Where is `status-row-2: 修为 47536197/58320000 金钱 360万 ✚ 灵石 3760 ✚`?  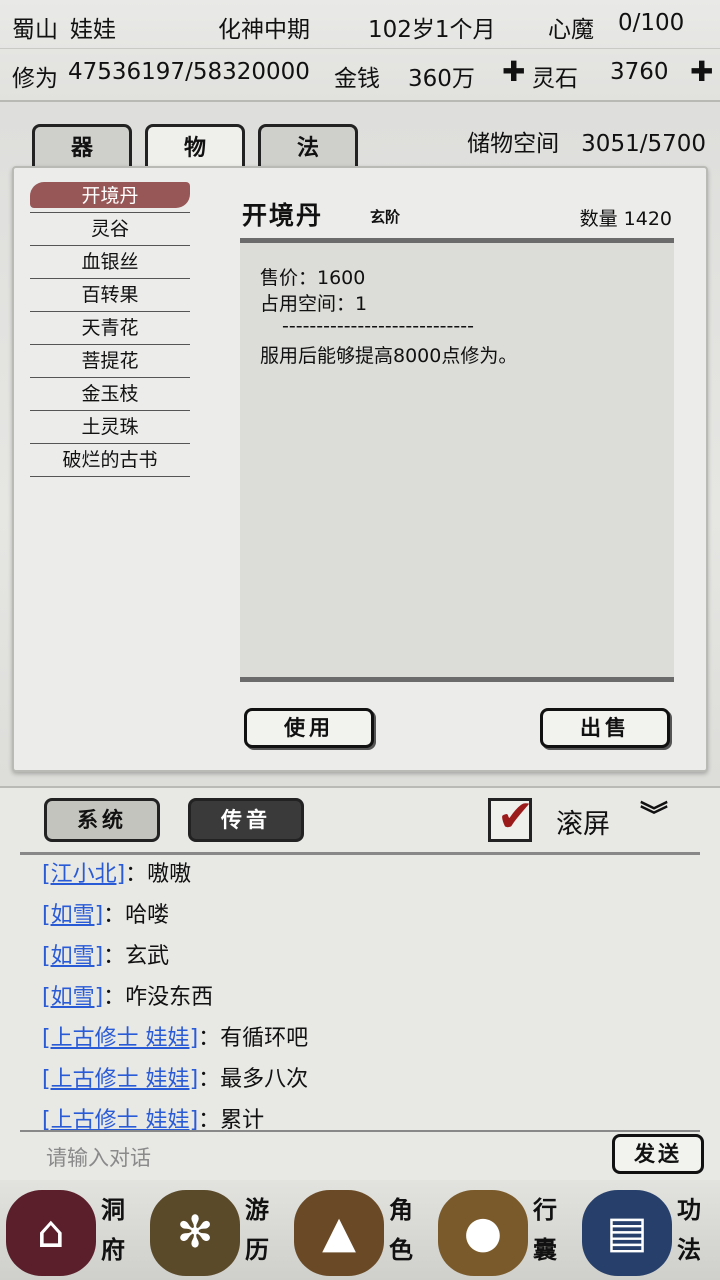 status-row-2: 修为 47536197/58320000 金钱 360万 ✚ 灵石 3760 ✚ is located at coordinates (360, 72).